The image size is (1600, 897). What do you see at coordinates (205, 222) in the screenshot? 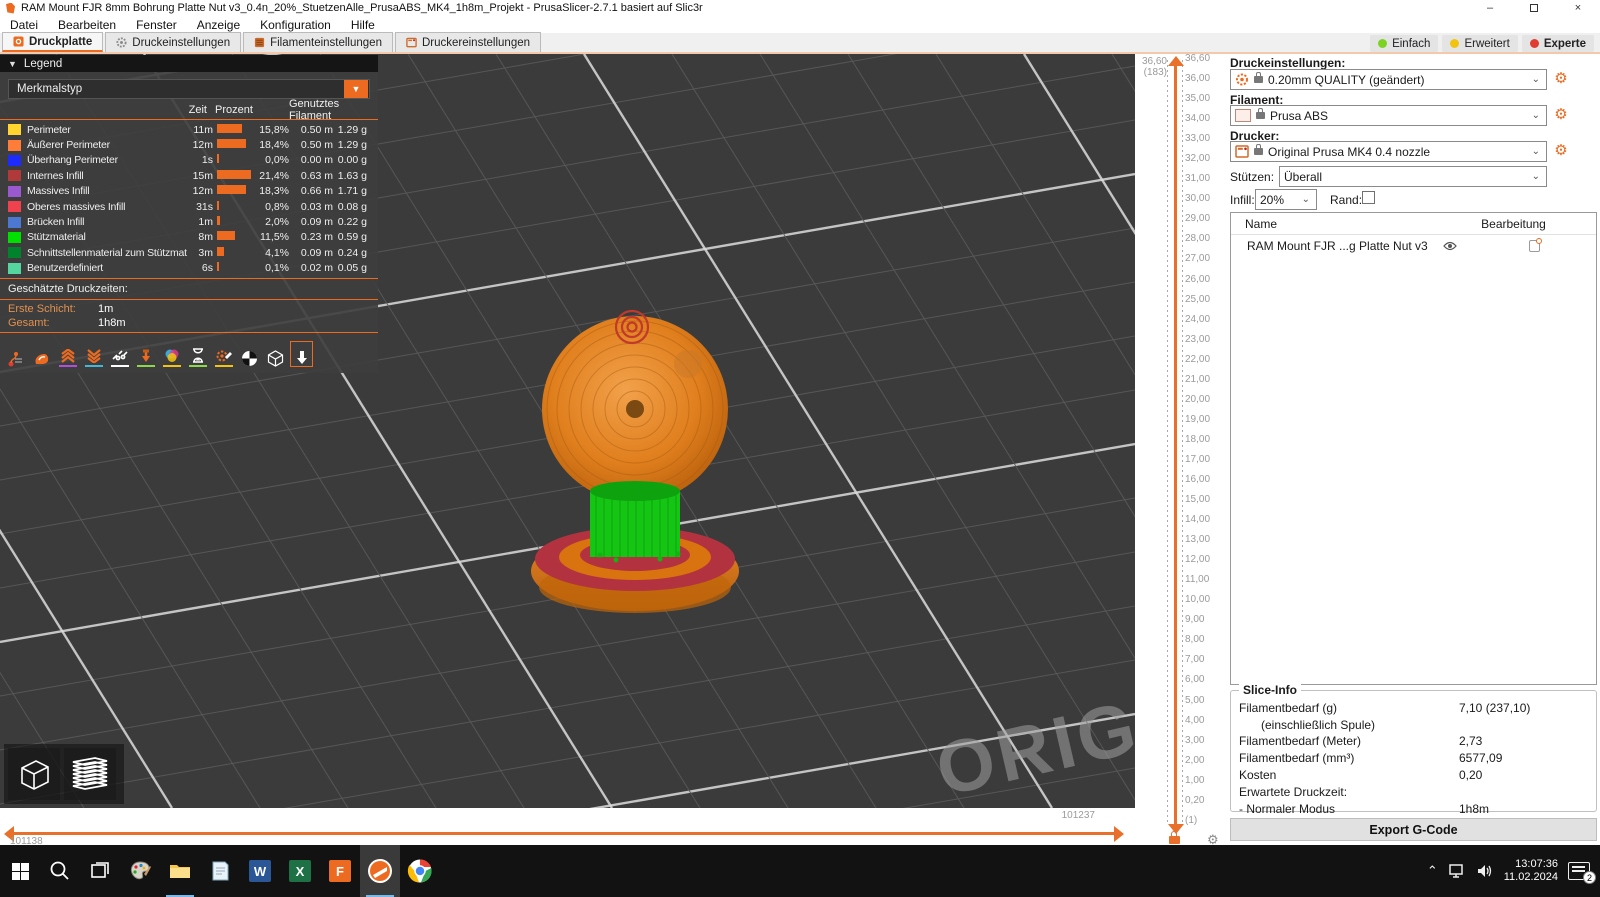
I see `feature-time: 1m` at bounding box center [205, 222].